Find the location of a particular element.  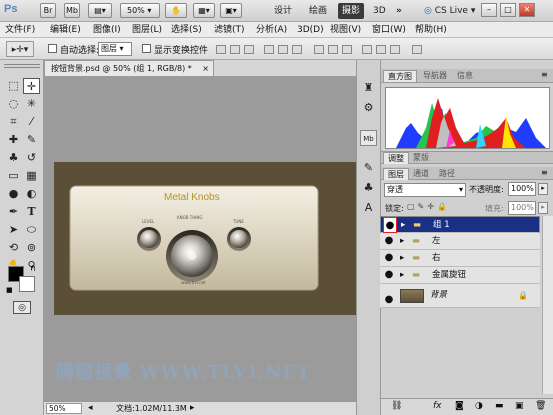

bridge-button: Br is located at coordinates (48, 10).